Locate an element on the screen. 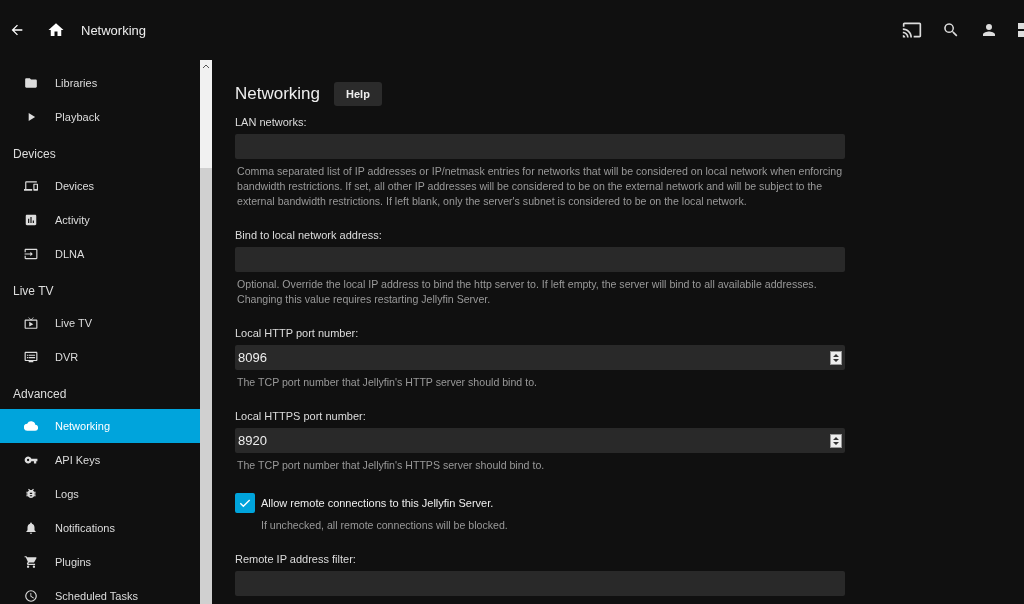 The height and width of the screenshot is (604, 1024). sidebar-item: Libraries is located at coordinates (100, 83).